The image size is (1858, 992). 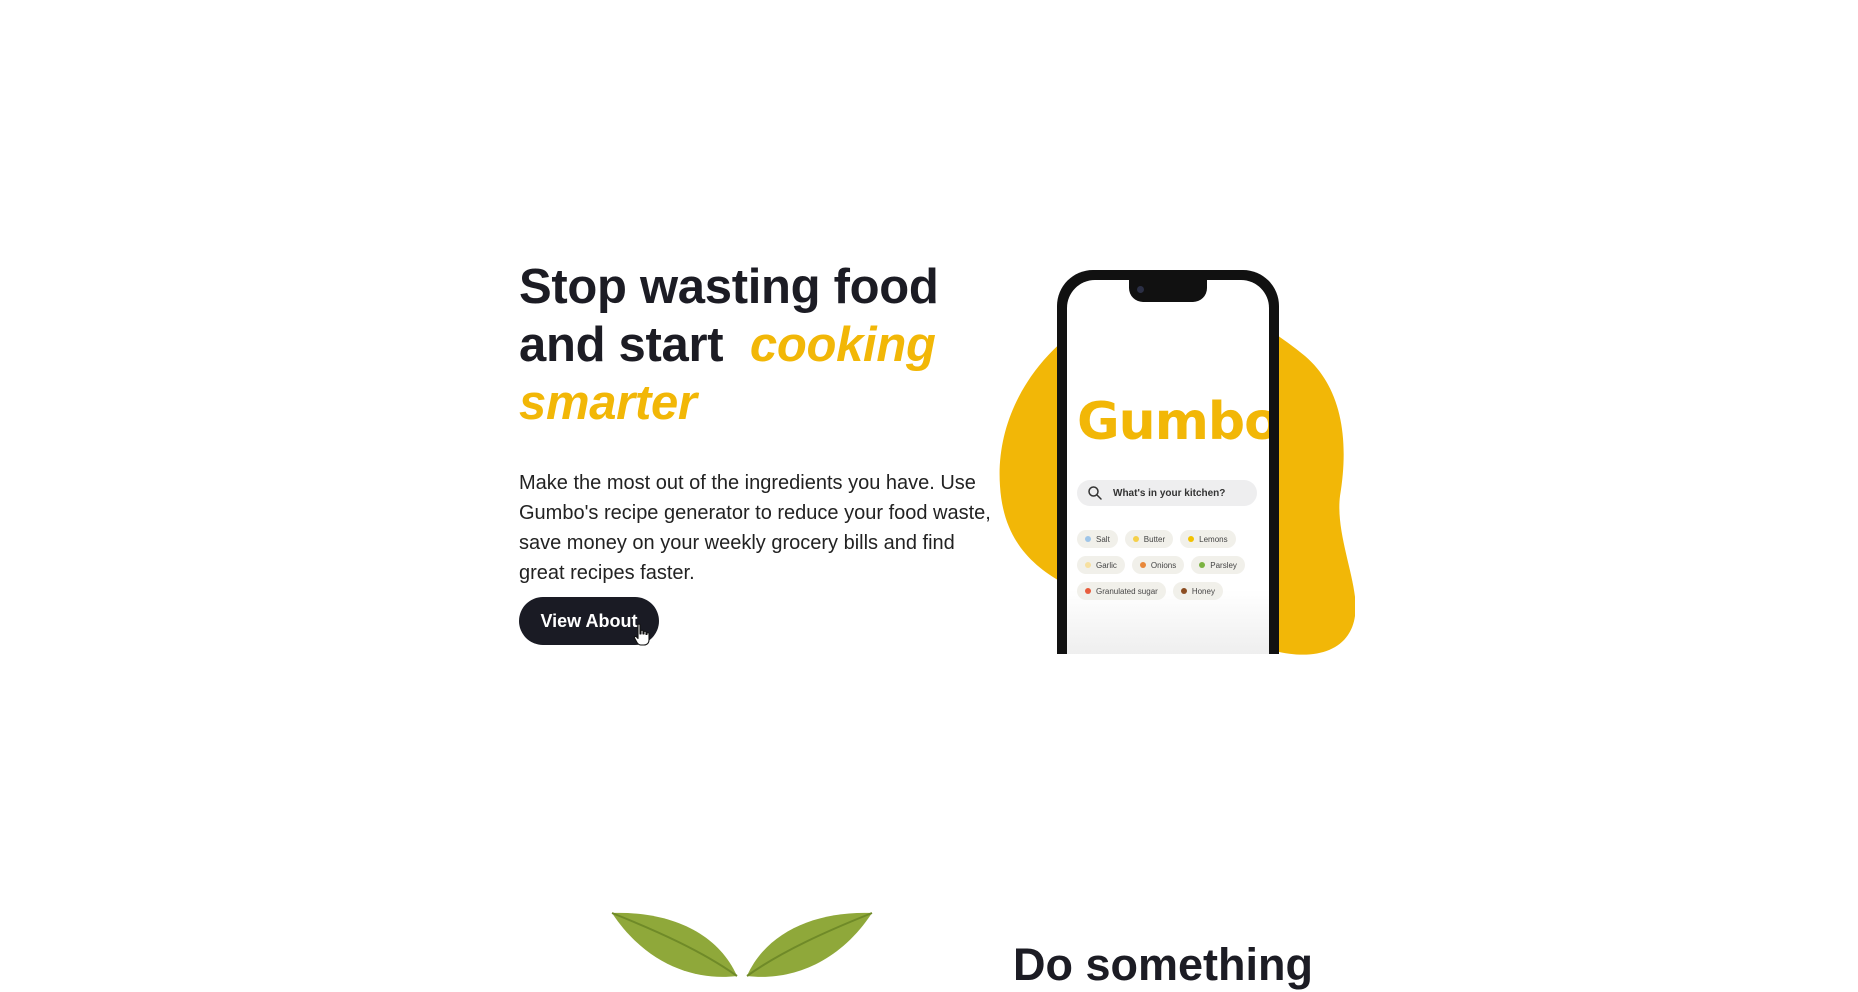 What do you see at coordinates (729, 287) in the screenshot?
I see `headline-line-1: Stop wasting food` at bounding box center [729, 287].